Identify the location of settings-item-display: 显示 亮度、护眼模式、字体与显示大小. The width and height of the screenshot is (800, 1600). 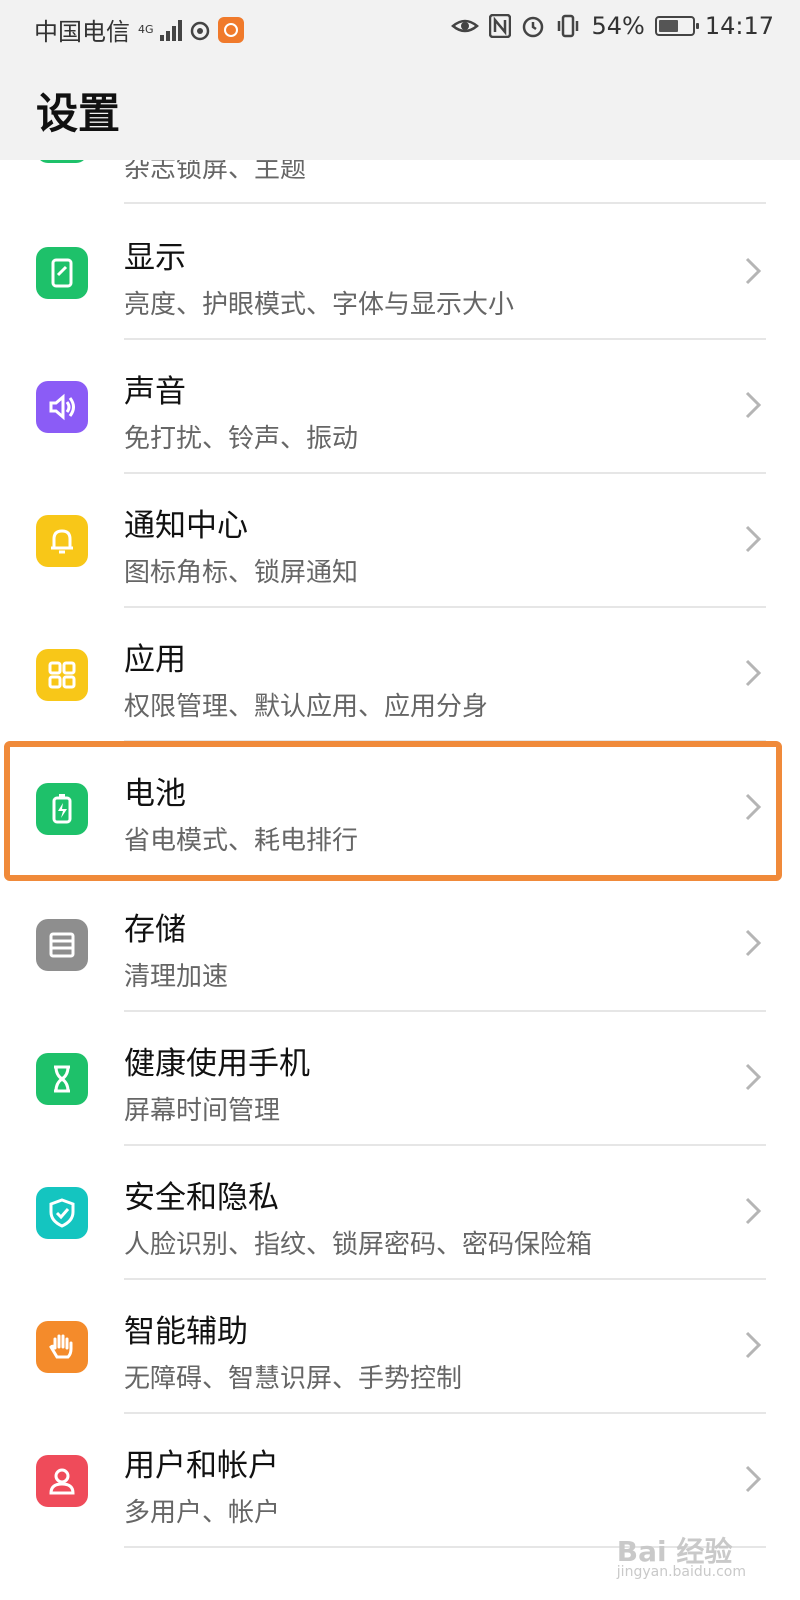
(400, 273).